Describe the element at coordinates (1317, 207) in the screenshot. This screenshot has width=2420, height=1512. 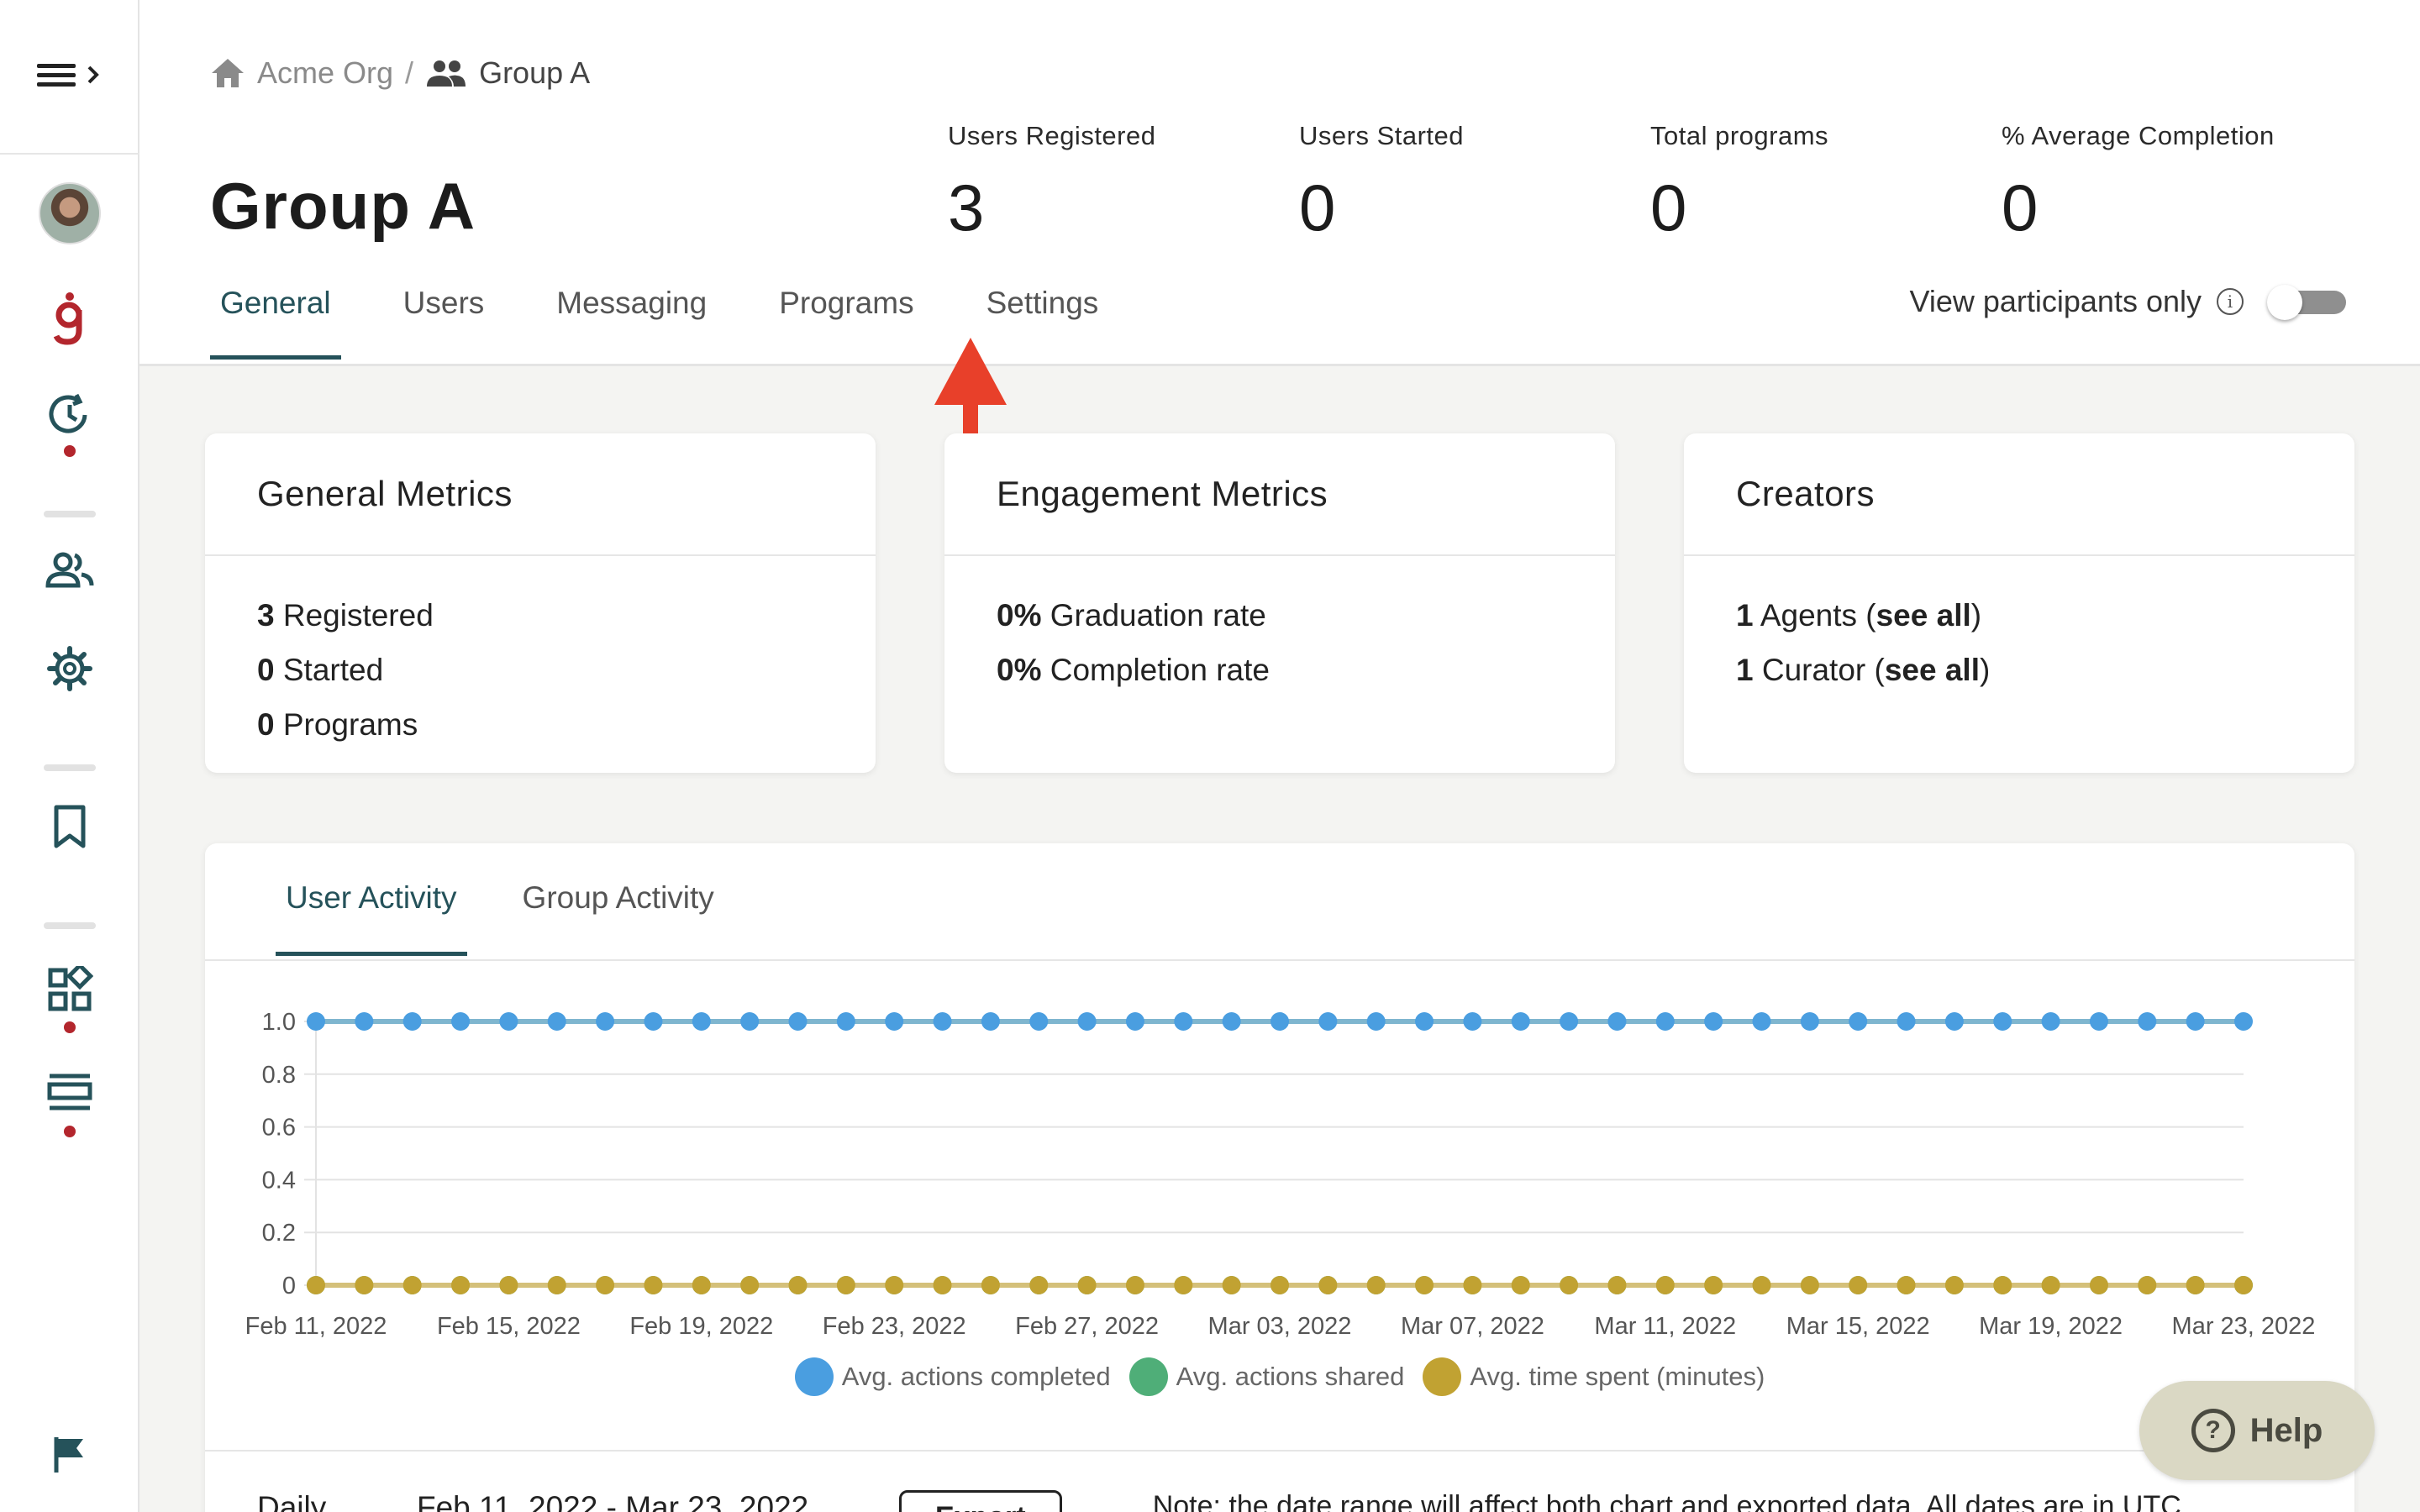
I see `stat-value: 0` at that location.